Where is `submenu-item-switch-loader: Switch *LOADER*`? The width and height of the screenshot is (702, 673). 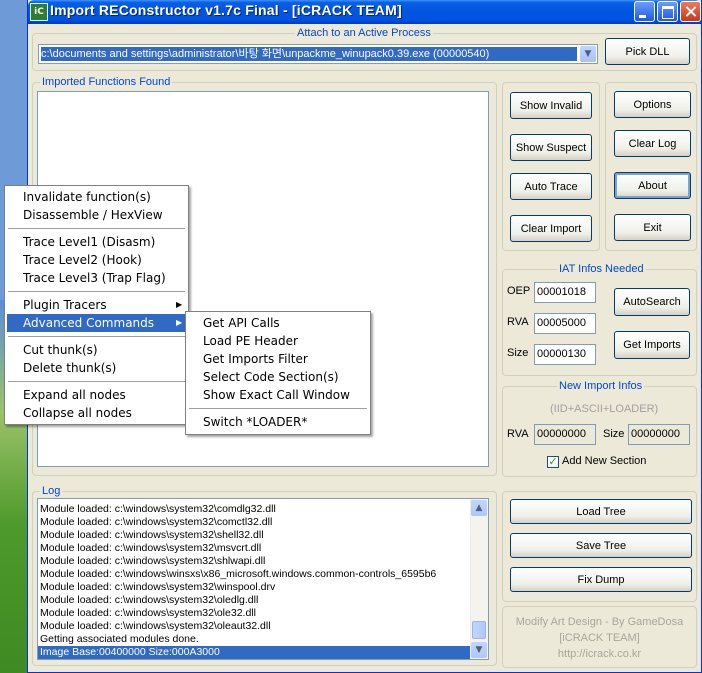
submenu-item-switch-loader: Switch *LOADER* is located at coordinates (278, 422).